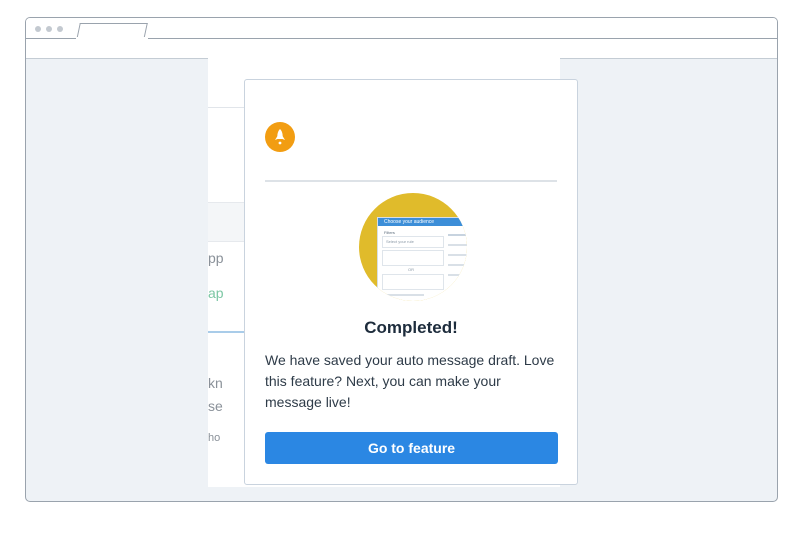 The image size is (800, 534). What do you see at coordinates (215, 406) in the screenshot?
I see `background-text: se` at bounding box center [215, 406].